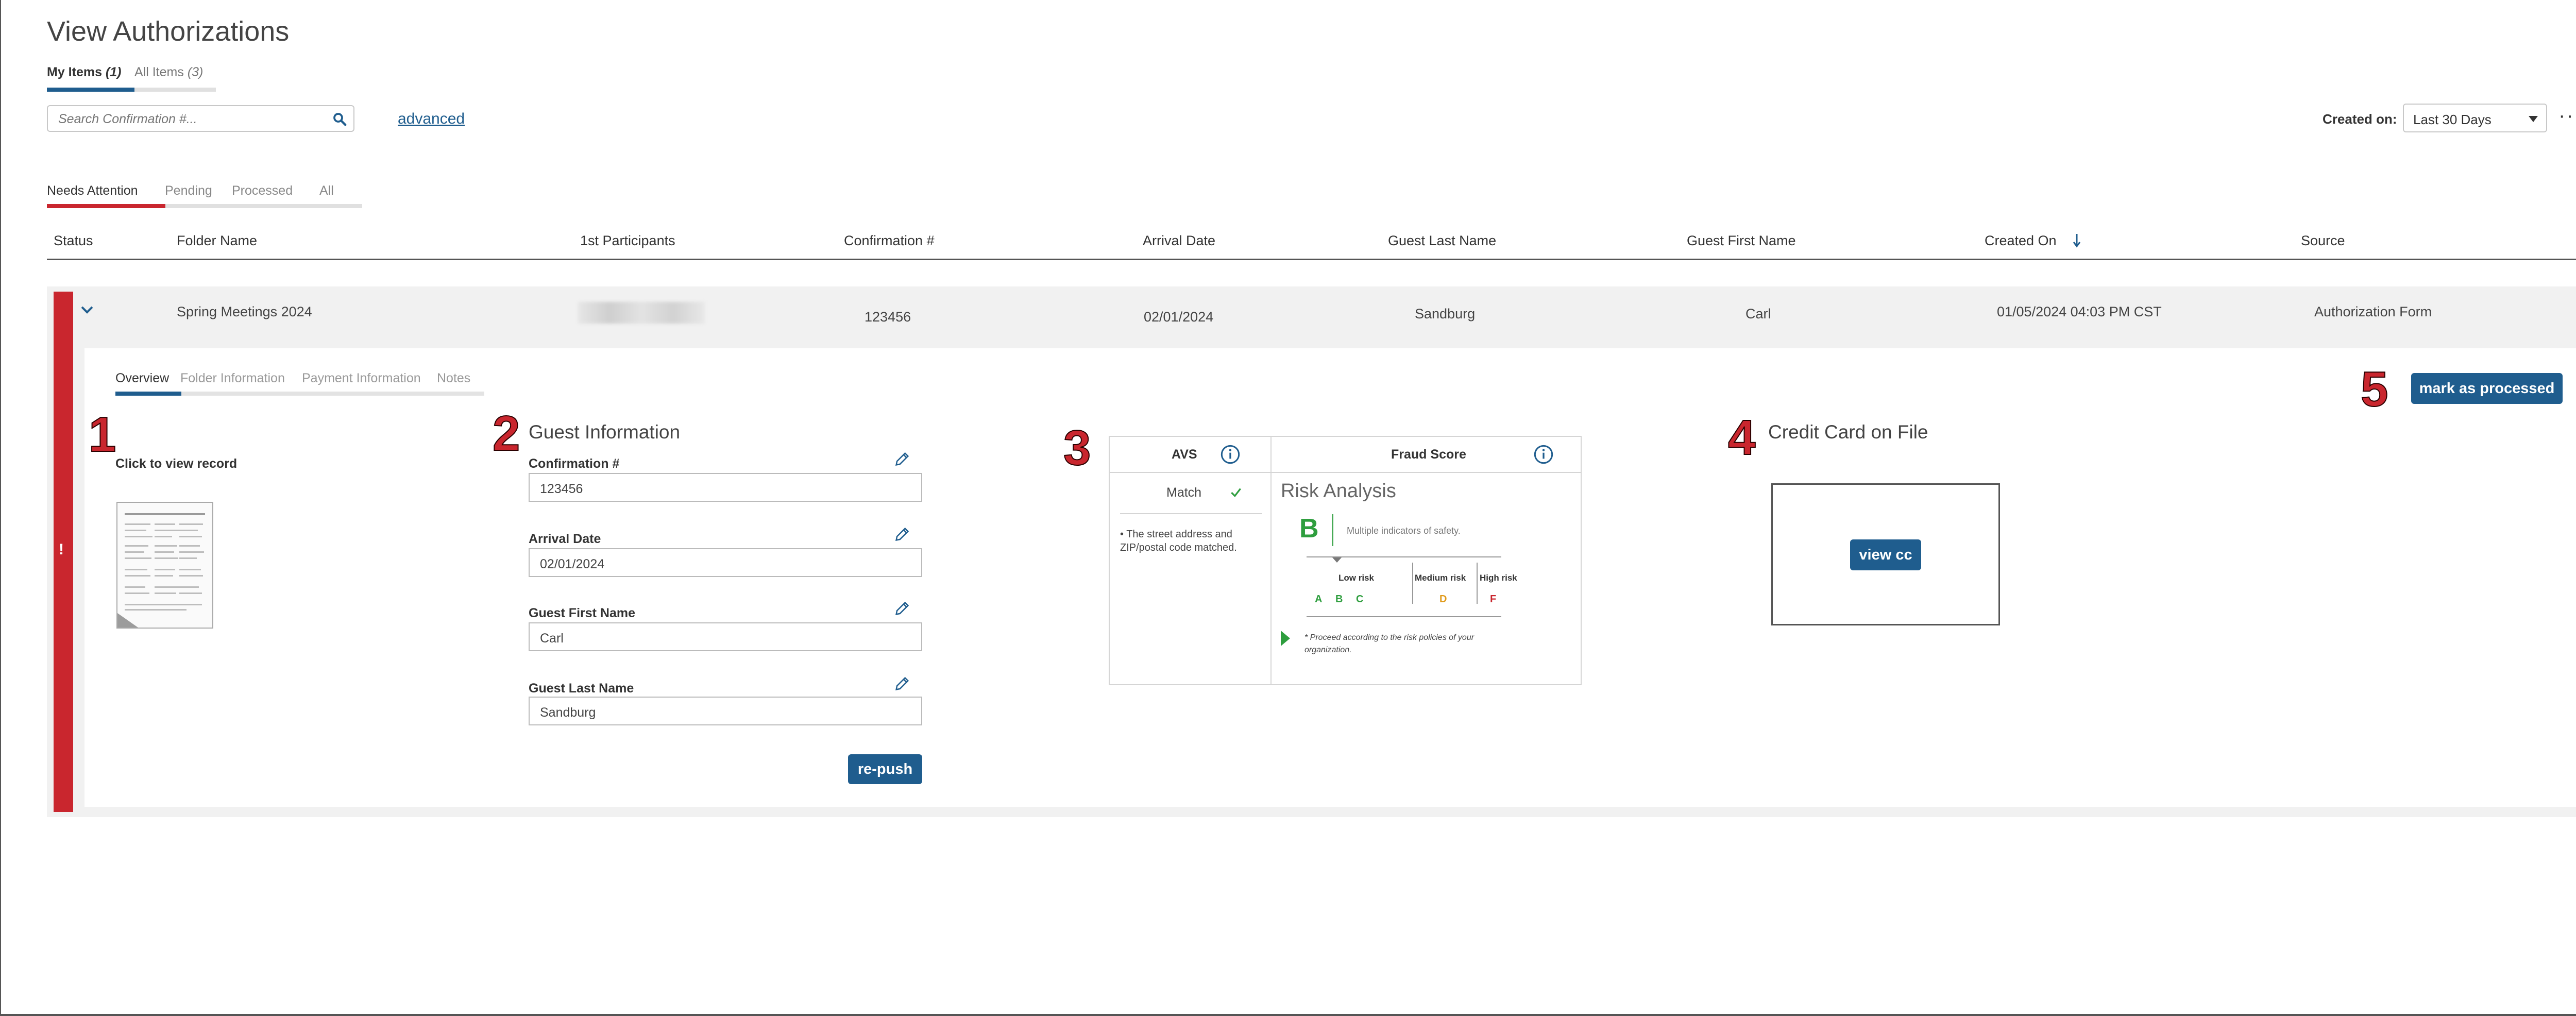 This screenshot has width=2576, height=1016. I want to click on card-divider, so click(1271, 560).